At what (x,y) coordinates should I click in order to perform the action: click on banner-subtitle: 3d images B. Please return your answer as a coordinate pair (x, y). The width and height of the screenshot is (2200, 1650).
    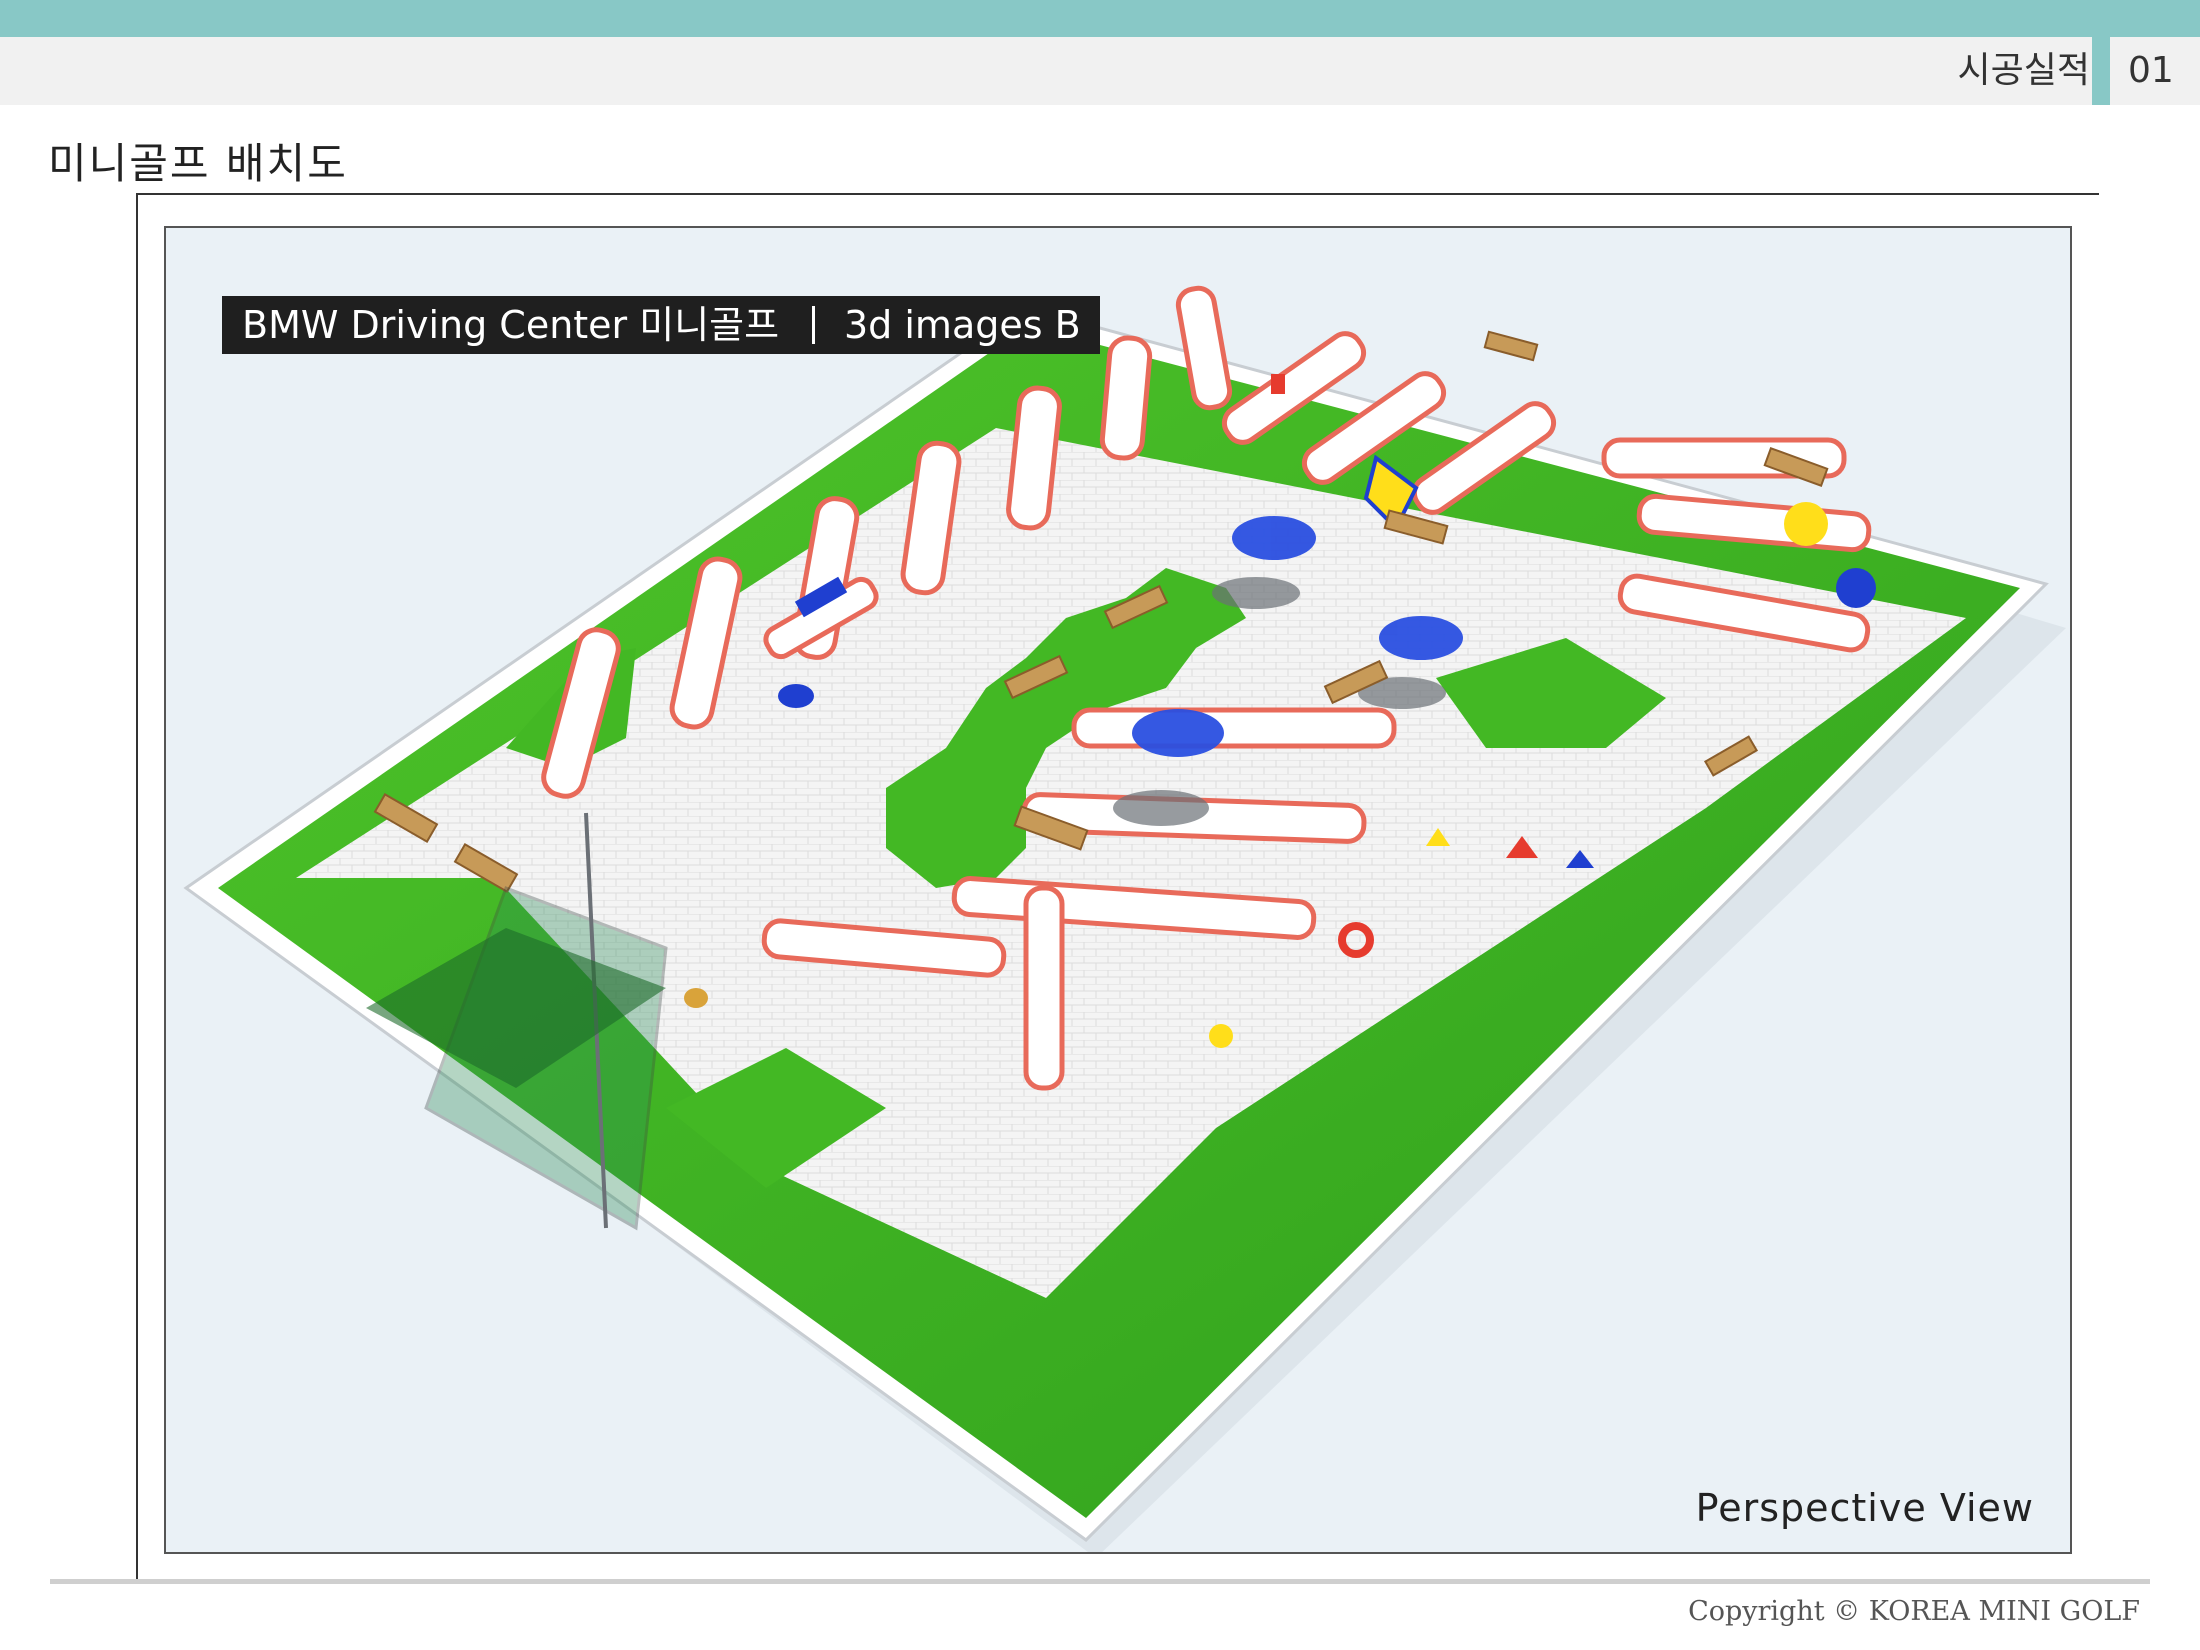
    Looking at the image, I should click on (962, 325).